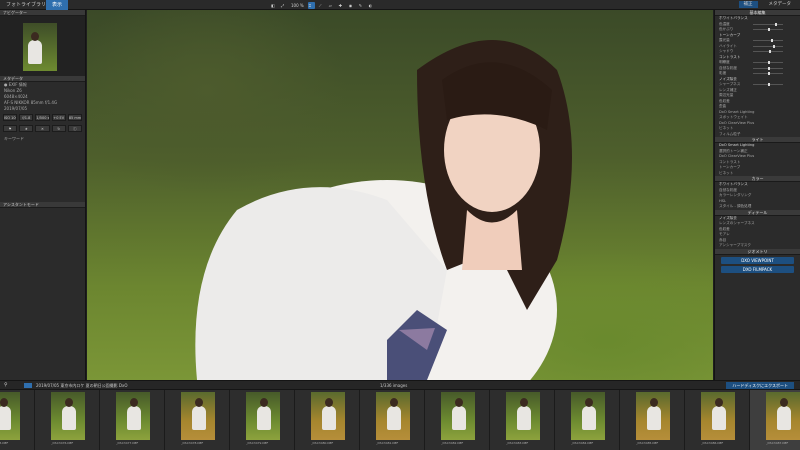 The height and width of the screenshot is (450, 800). Describe the element at coordinates (57, 5) in the screenshot. I see `tab-customize: 表示` at that location.